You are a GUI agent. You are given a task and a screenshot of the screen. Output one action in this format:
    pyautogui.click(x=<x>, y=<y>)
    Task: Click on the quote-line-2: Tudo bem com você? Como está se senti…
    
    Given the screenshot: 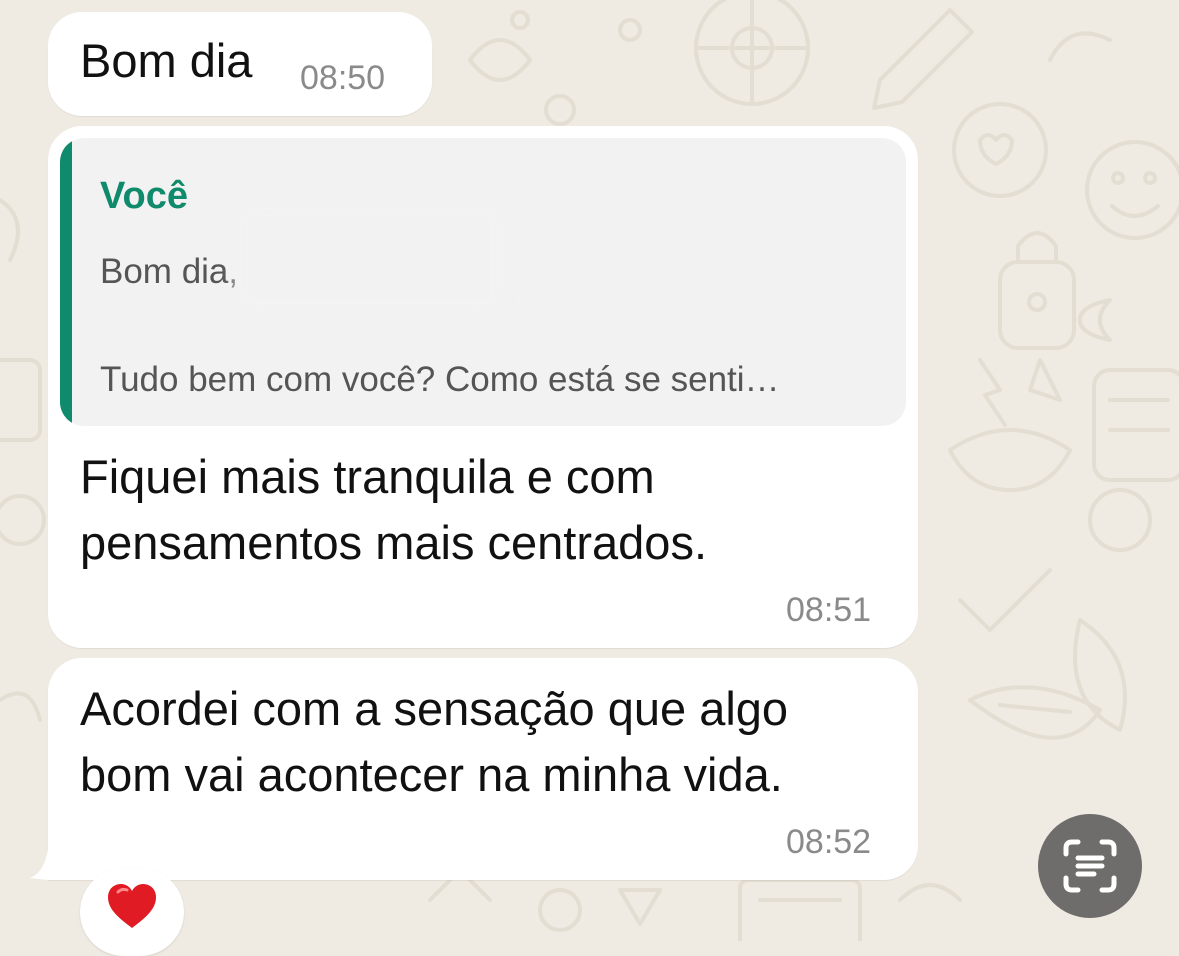 What is the action you would take?
    pyautogui.click(x=440, y=379)
    